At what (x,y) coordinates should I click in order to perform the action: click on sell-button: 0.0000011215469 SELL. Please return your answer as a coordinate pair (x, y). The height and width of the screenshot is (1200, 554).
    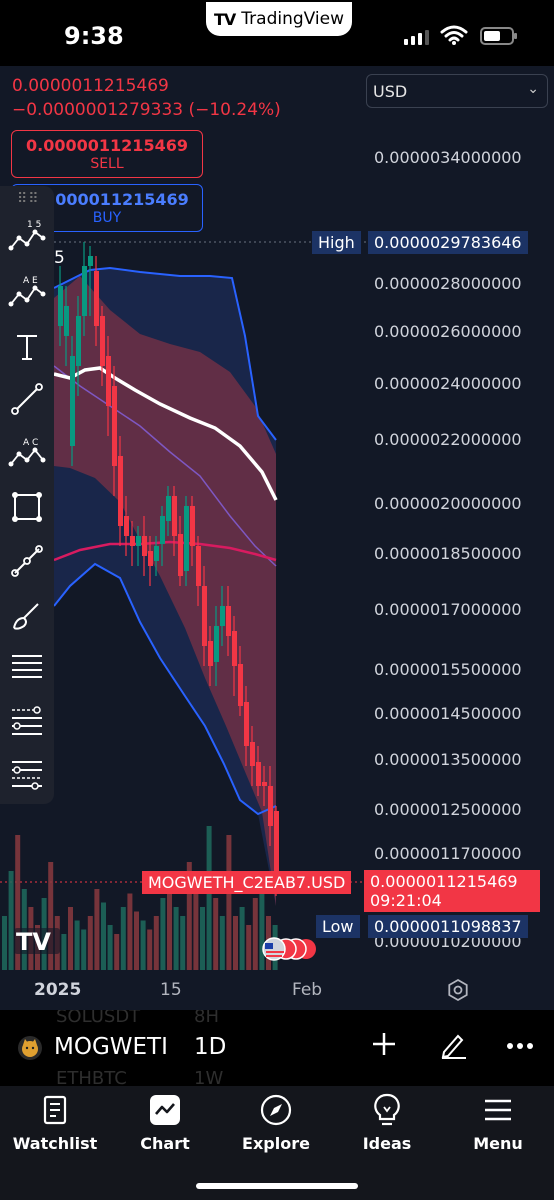
    Looking at the image, I should click on (107, 154).